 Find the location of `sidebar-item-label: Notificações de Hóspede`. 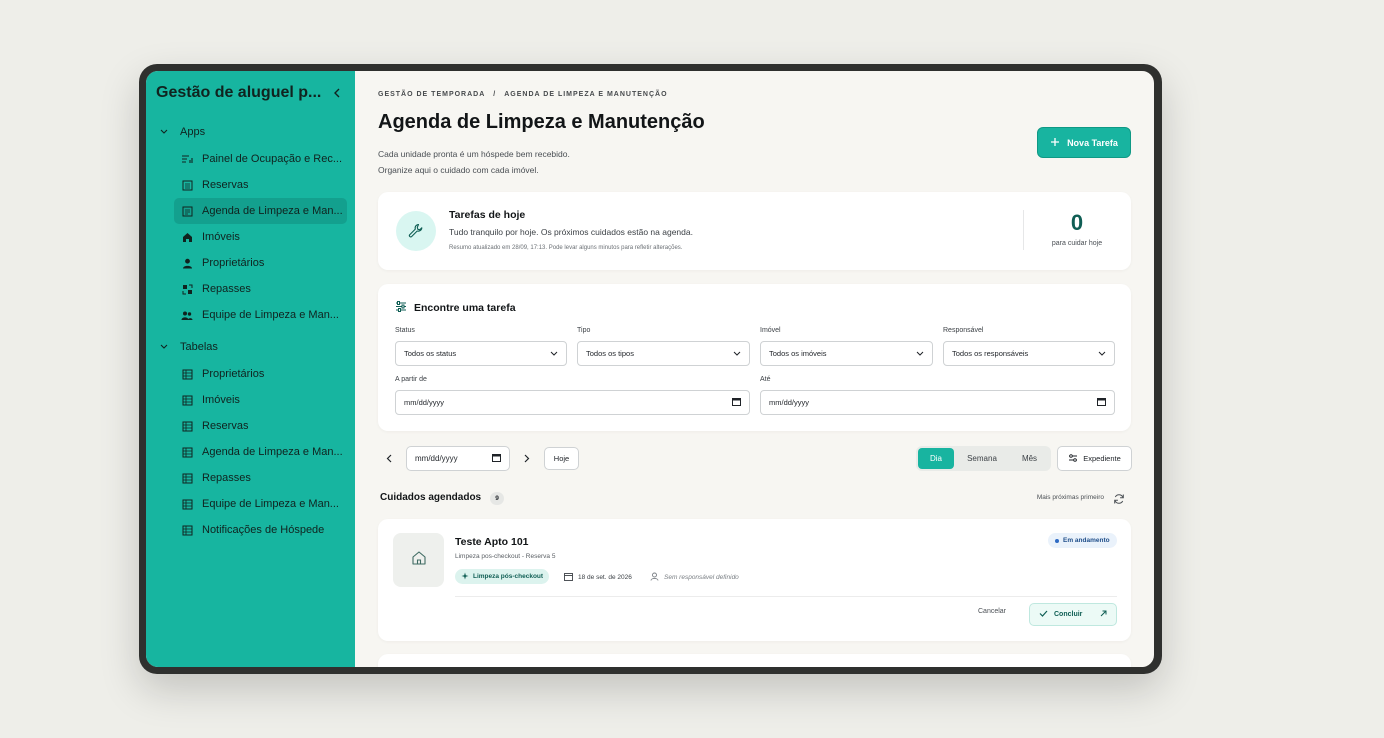

sidebar-item-label: Notificações de Hóspede is located at coordinates (263, 530).